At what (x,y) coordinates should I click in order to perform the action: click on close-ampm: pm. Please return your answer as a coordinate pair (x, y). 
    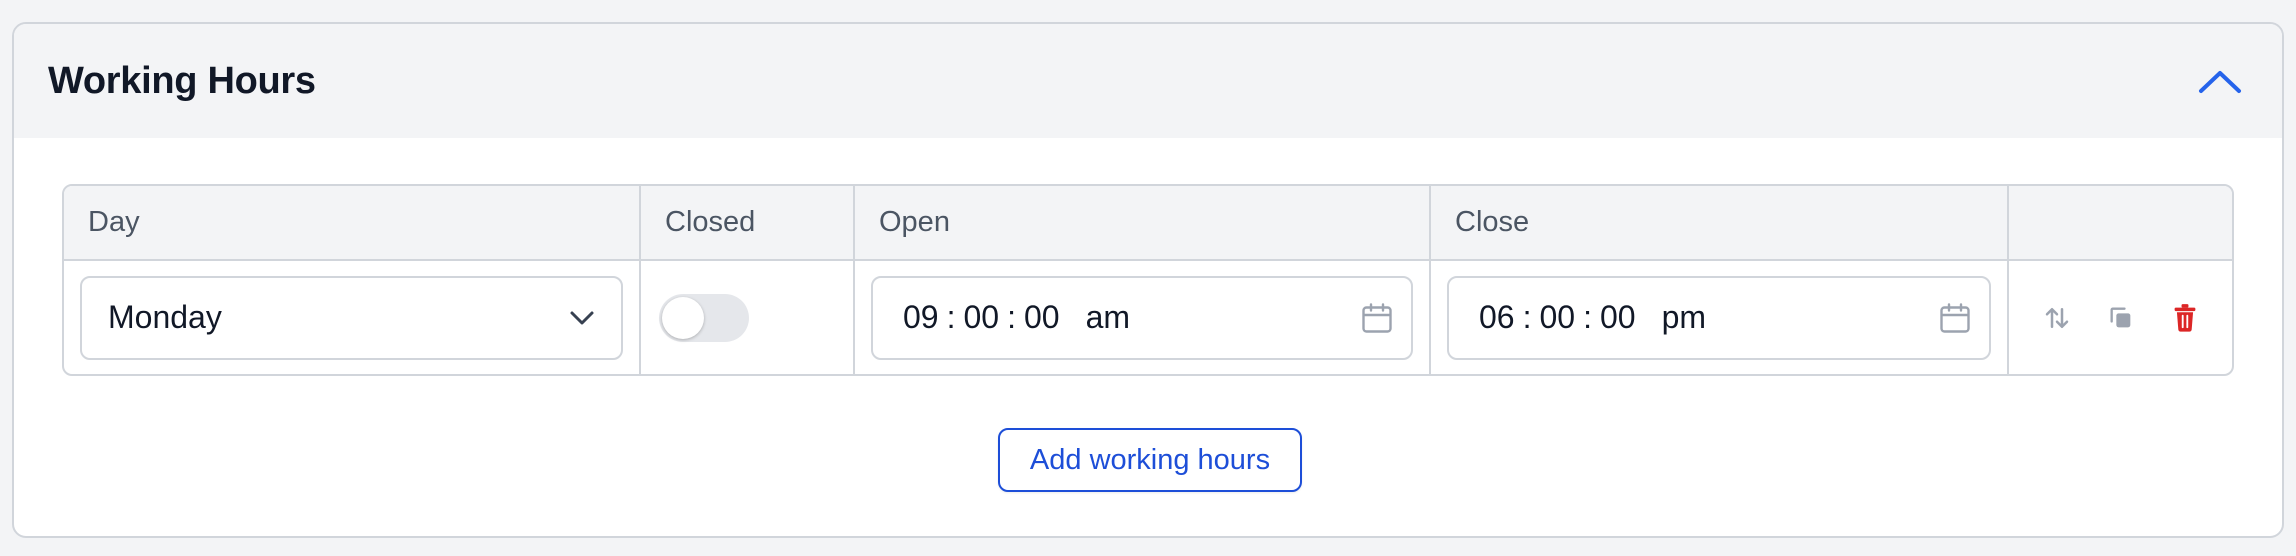
    Looking at the image, I should click on (1684, 317).